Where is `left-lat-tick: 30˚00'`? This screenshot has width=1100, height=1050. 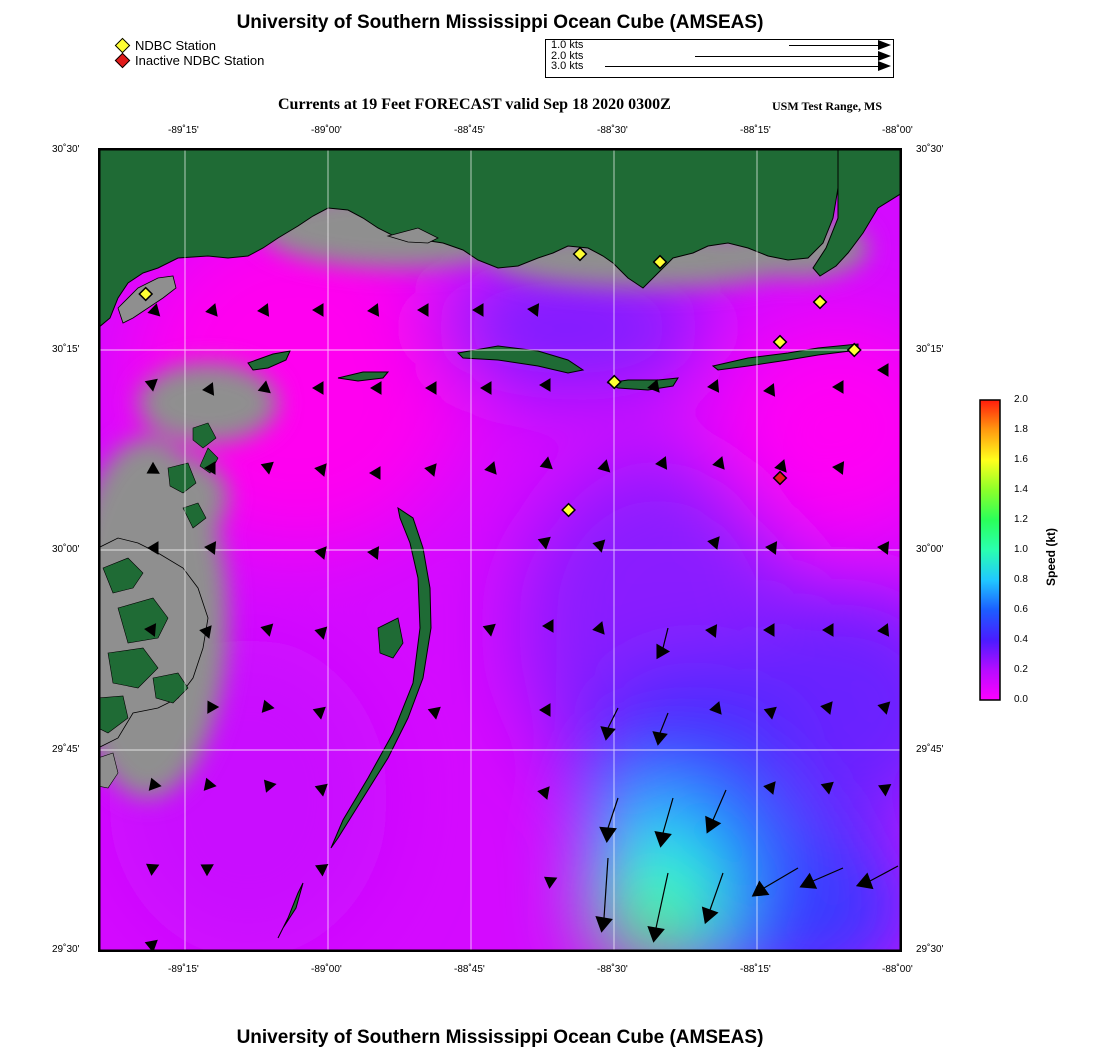 left-lat-tick: 30˚00' is located at coordinates (66, 549).